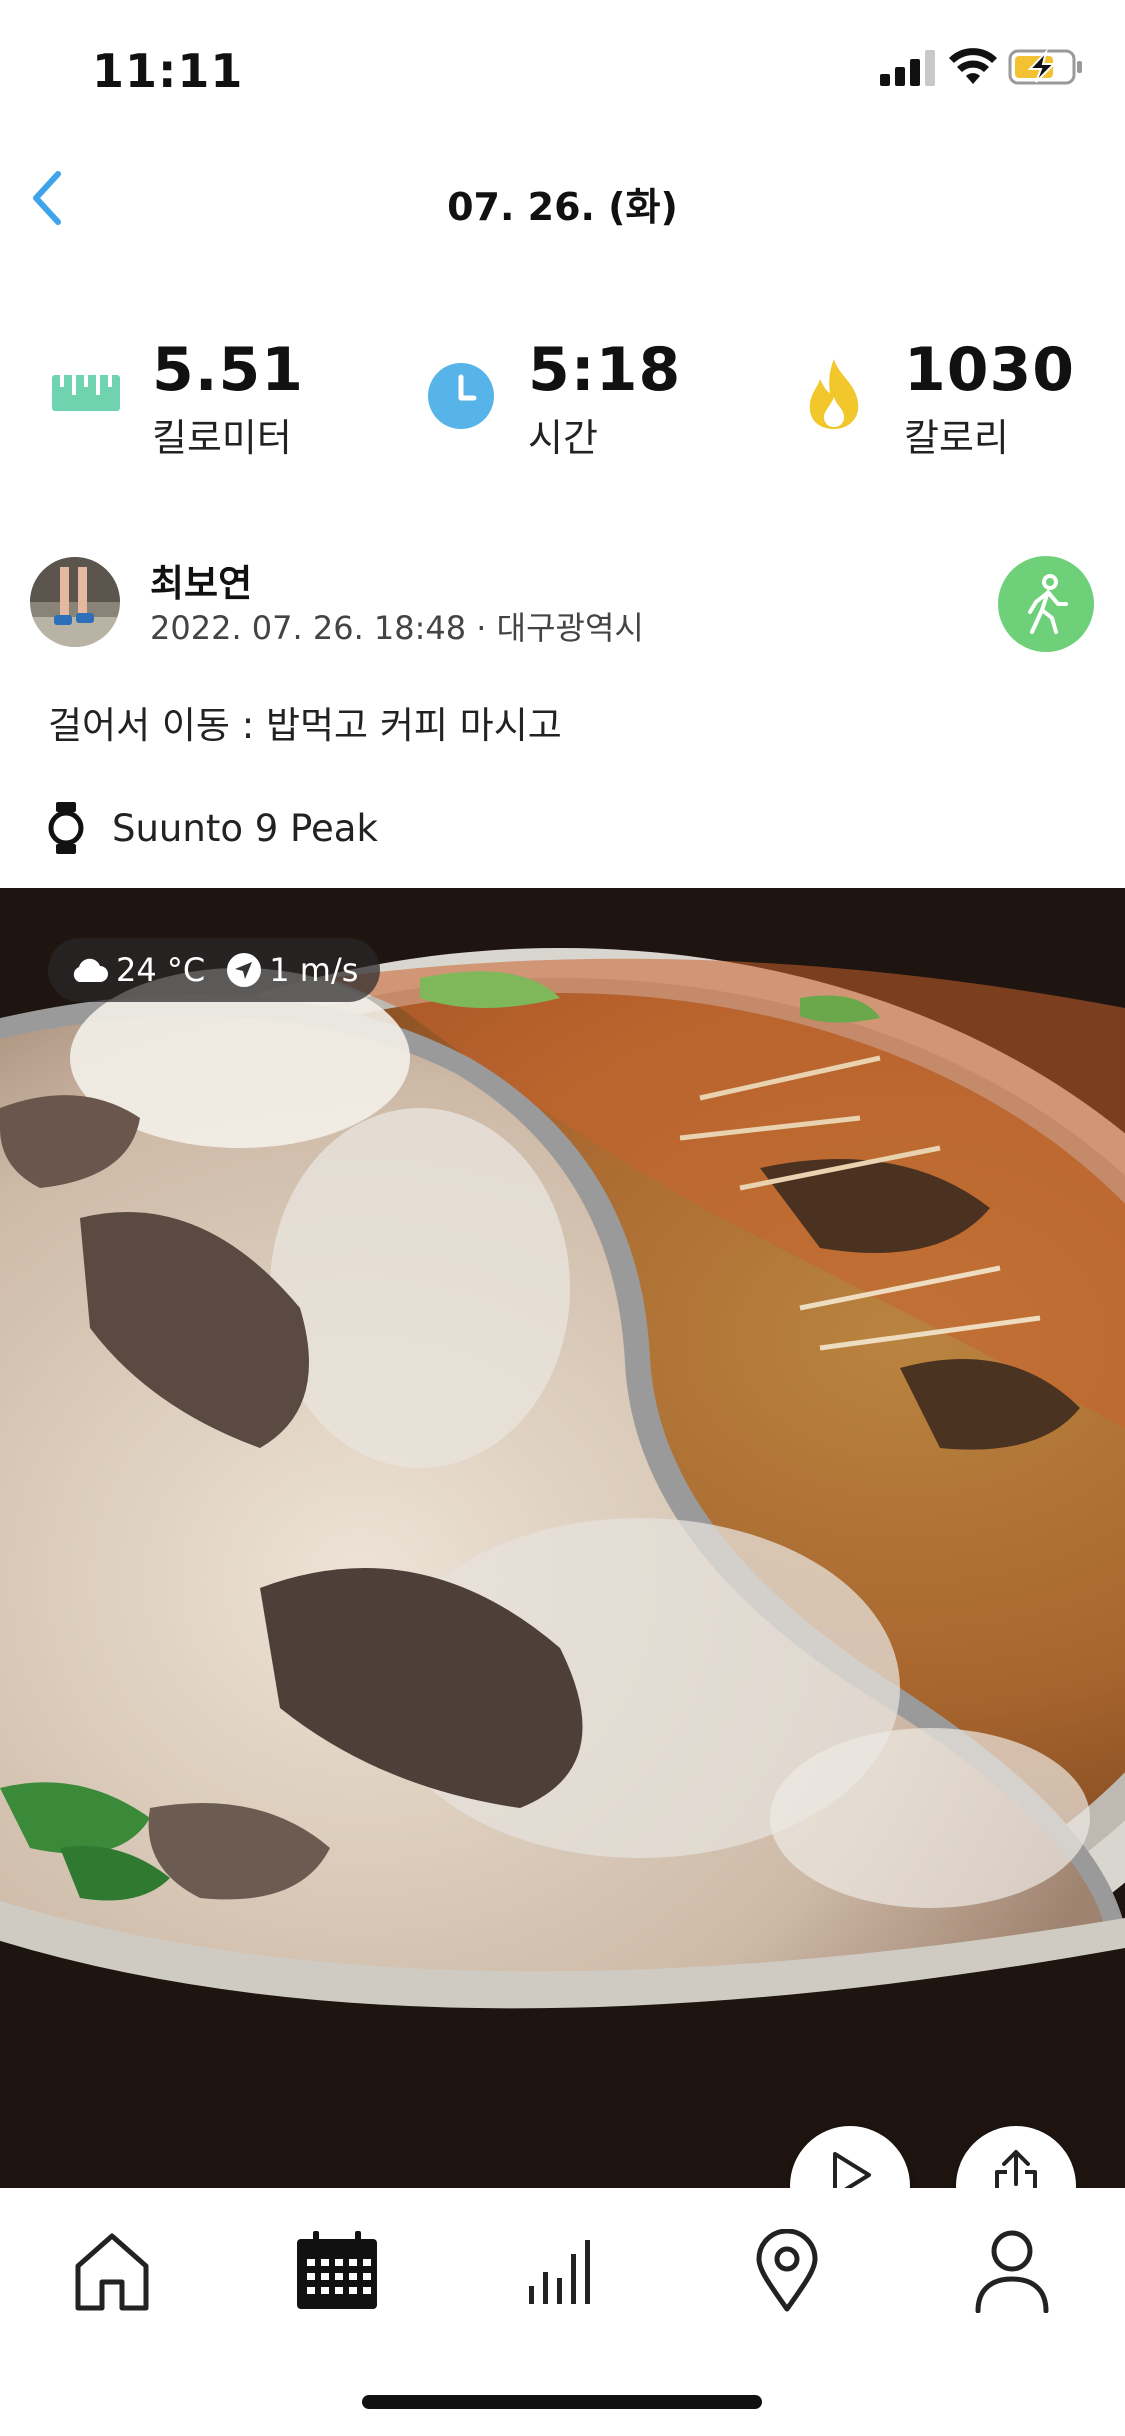 The width and height of the screenshot is (1125, 2436). What do you see at coordinates (305, 725) in the screenshot?
I see `activity-description: 걸어서 이동 : 밥먹고 커피 마시고` at bounding box center [305, 725].